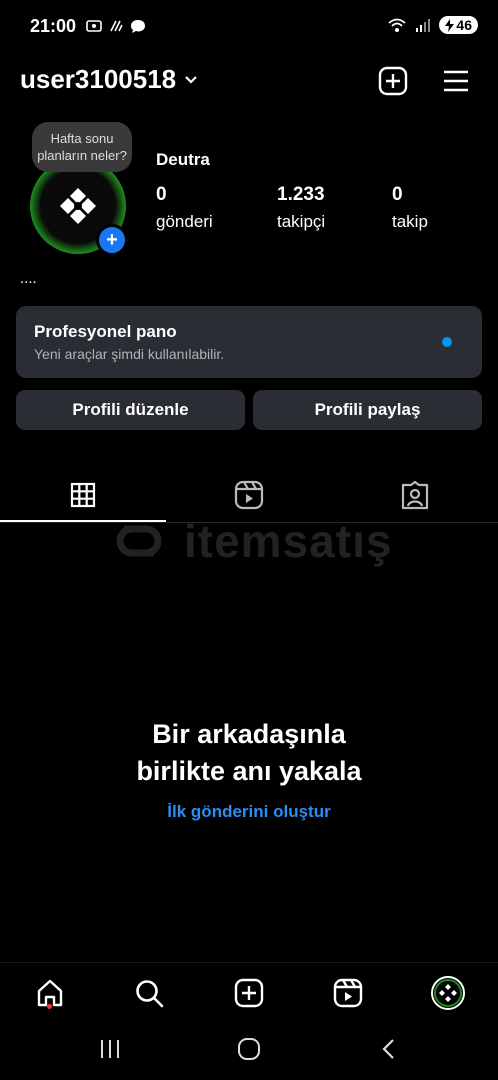  What do you see at coordinates (112, 240) in the screenshot?
I see `add-story-button: +` at bounding box center [112, 240].